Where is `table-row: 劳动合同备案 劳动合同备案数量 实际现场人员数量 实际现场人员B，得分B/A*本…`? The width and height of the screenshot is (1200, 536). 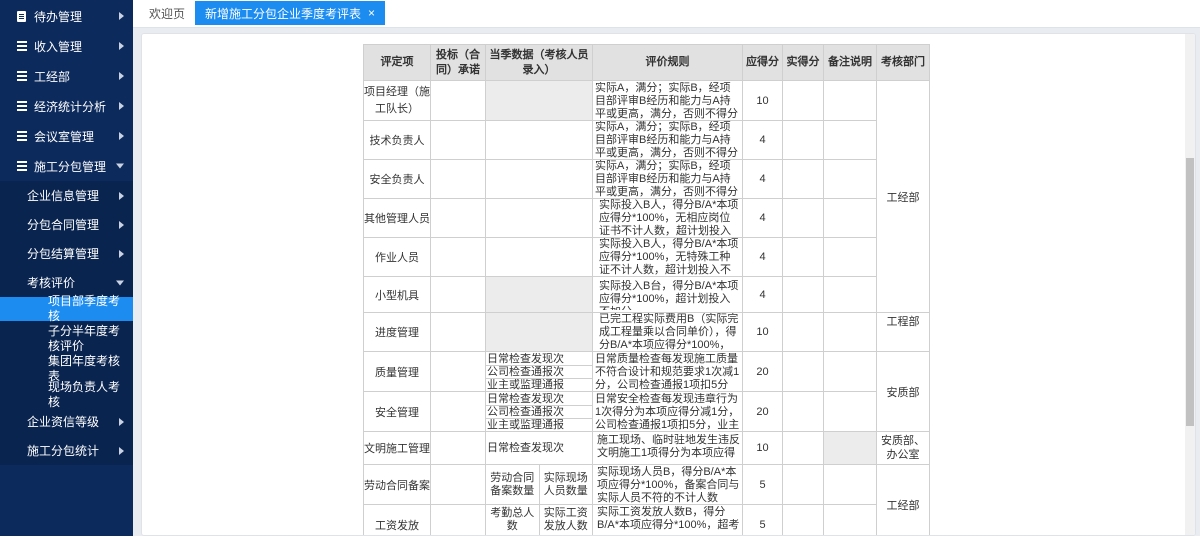
table-row: 劳动合同备案 劳动合同备案数量 实际现场人员数量 实际现场人员B，得分B/A*本… is located at coordinates (646, 499).